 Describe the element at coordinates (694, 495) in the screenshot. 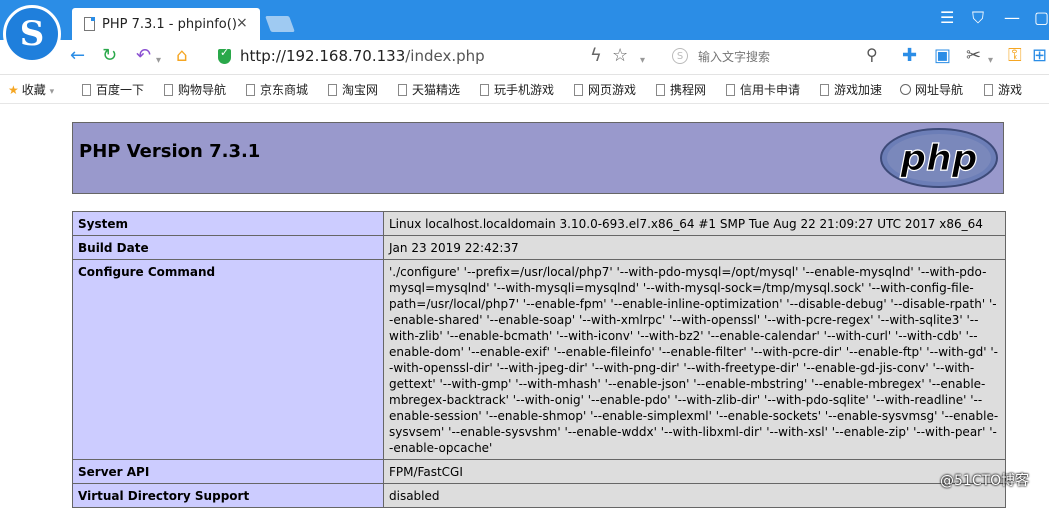

I see `row-value: disabled` at that location.